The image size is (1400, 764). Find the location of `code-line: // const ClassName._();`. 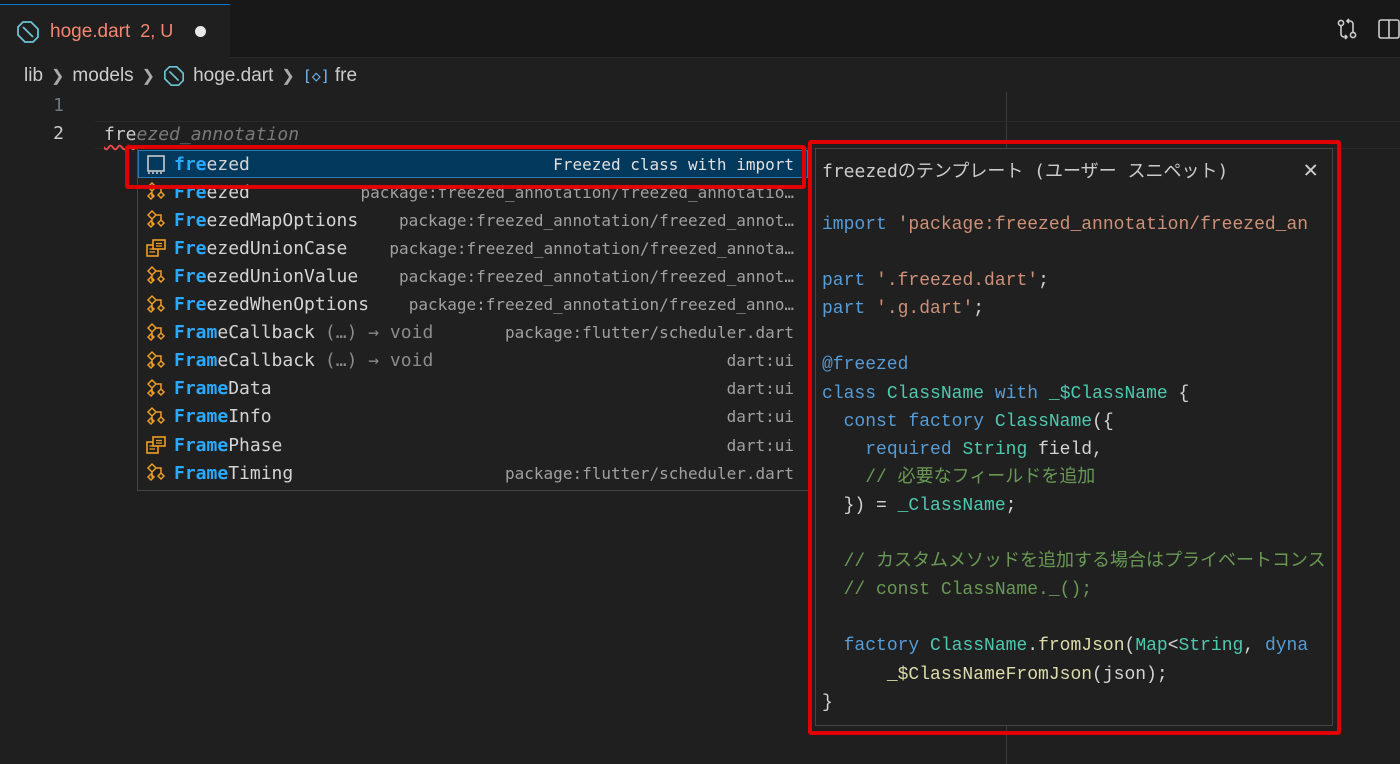

code-line: // const ClassName._(); is located at coordinates (957, 590).